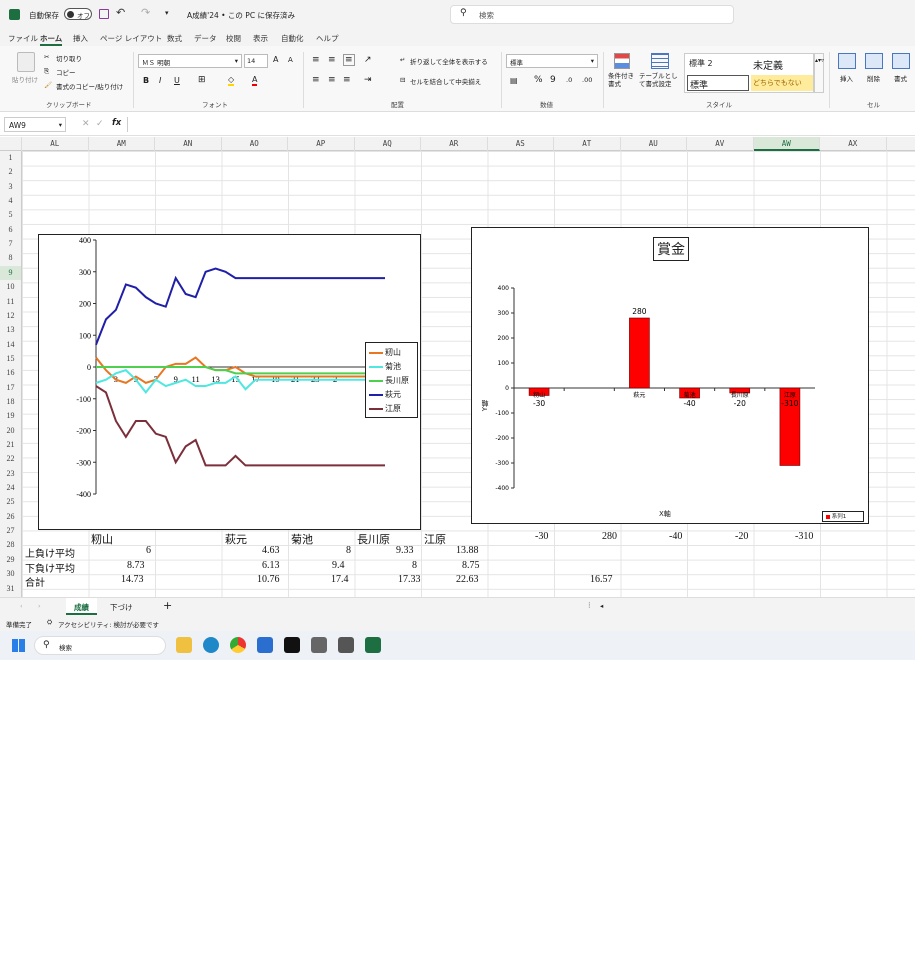 The image size is (915, 960). I want to click on value-cell: 4.63, so click(271, 550).